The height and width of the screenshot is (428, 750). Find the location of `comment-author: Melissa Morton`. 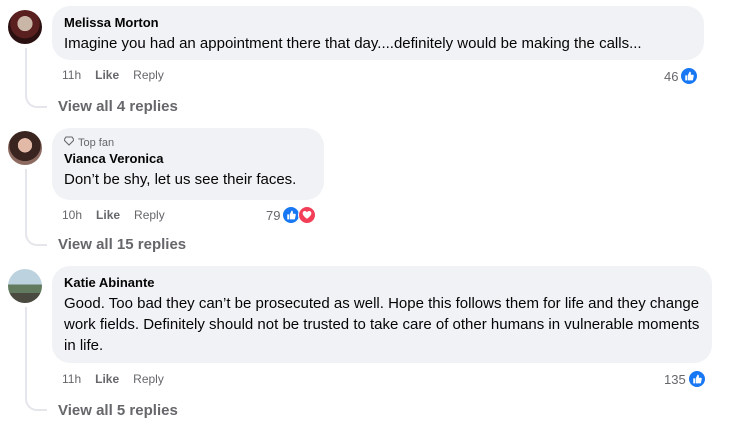

comment-author: Melissa Morton is located at coordinates (378, 22).